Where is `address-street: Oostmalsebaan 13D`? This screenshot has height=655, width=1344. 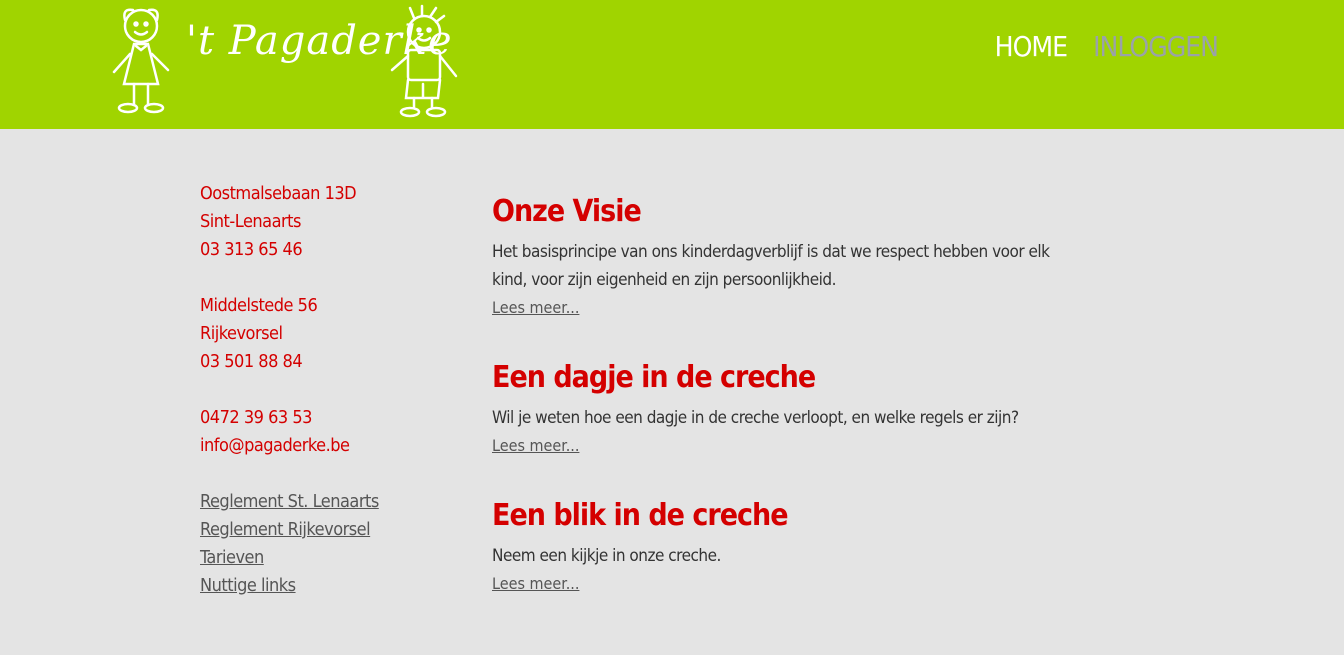
address-street: Oostmalsebaan 13D is located at coordinates (278, 193).